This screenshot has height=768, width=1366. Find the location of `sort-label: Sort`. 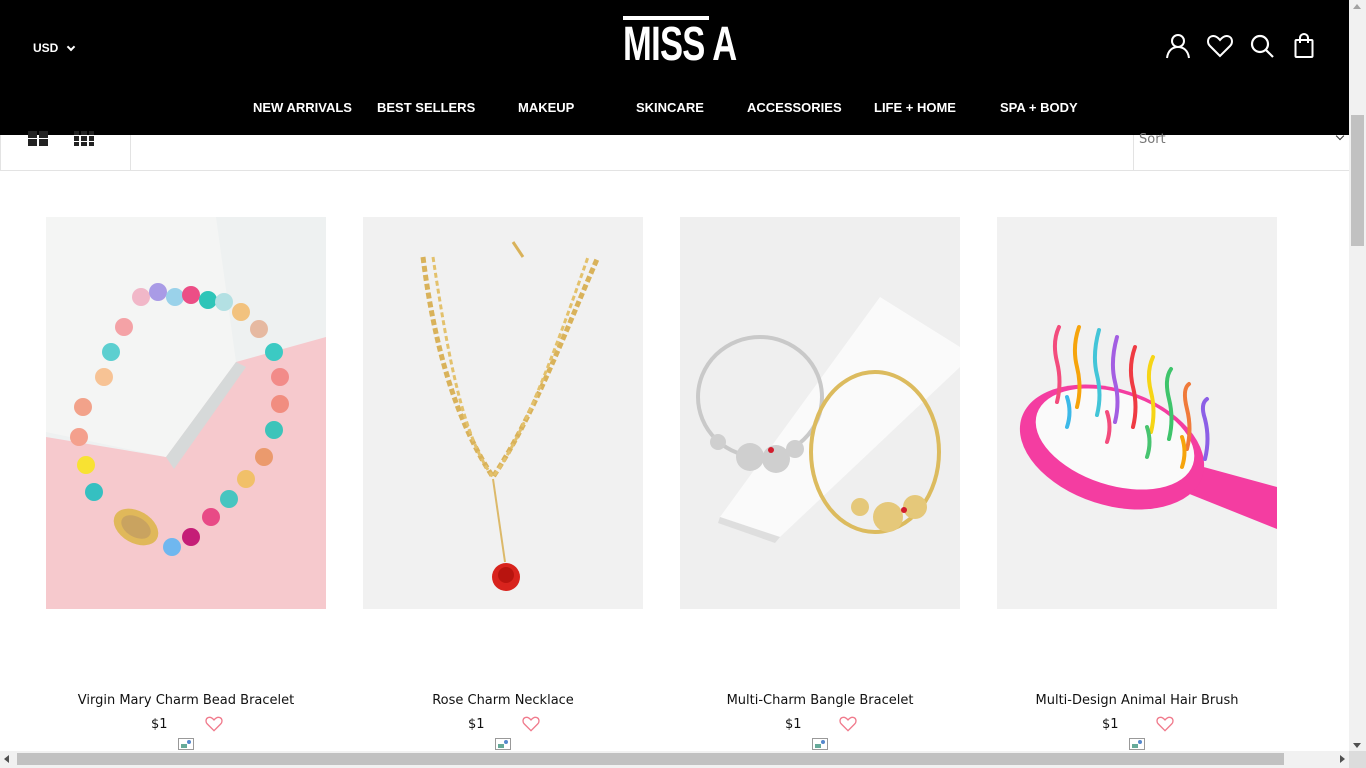

sort-label: Sort is located at coordinates (1152, 139).